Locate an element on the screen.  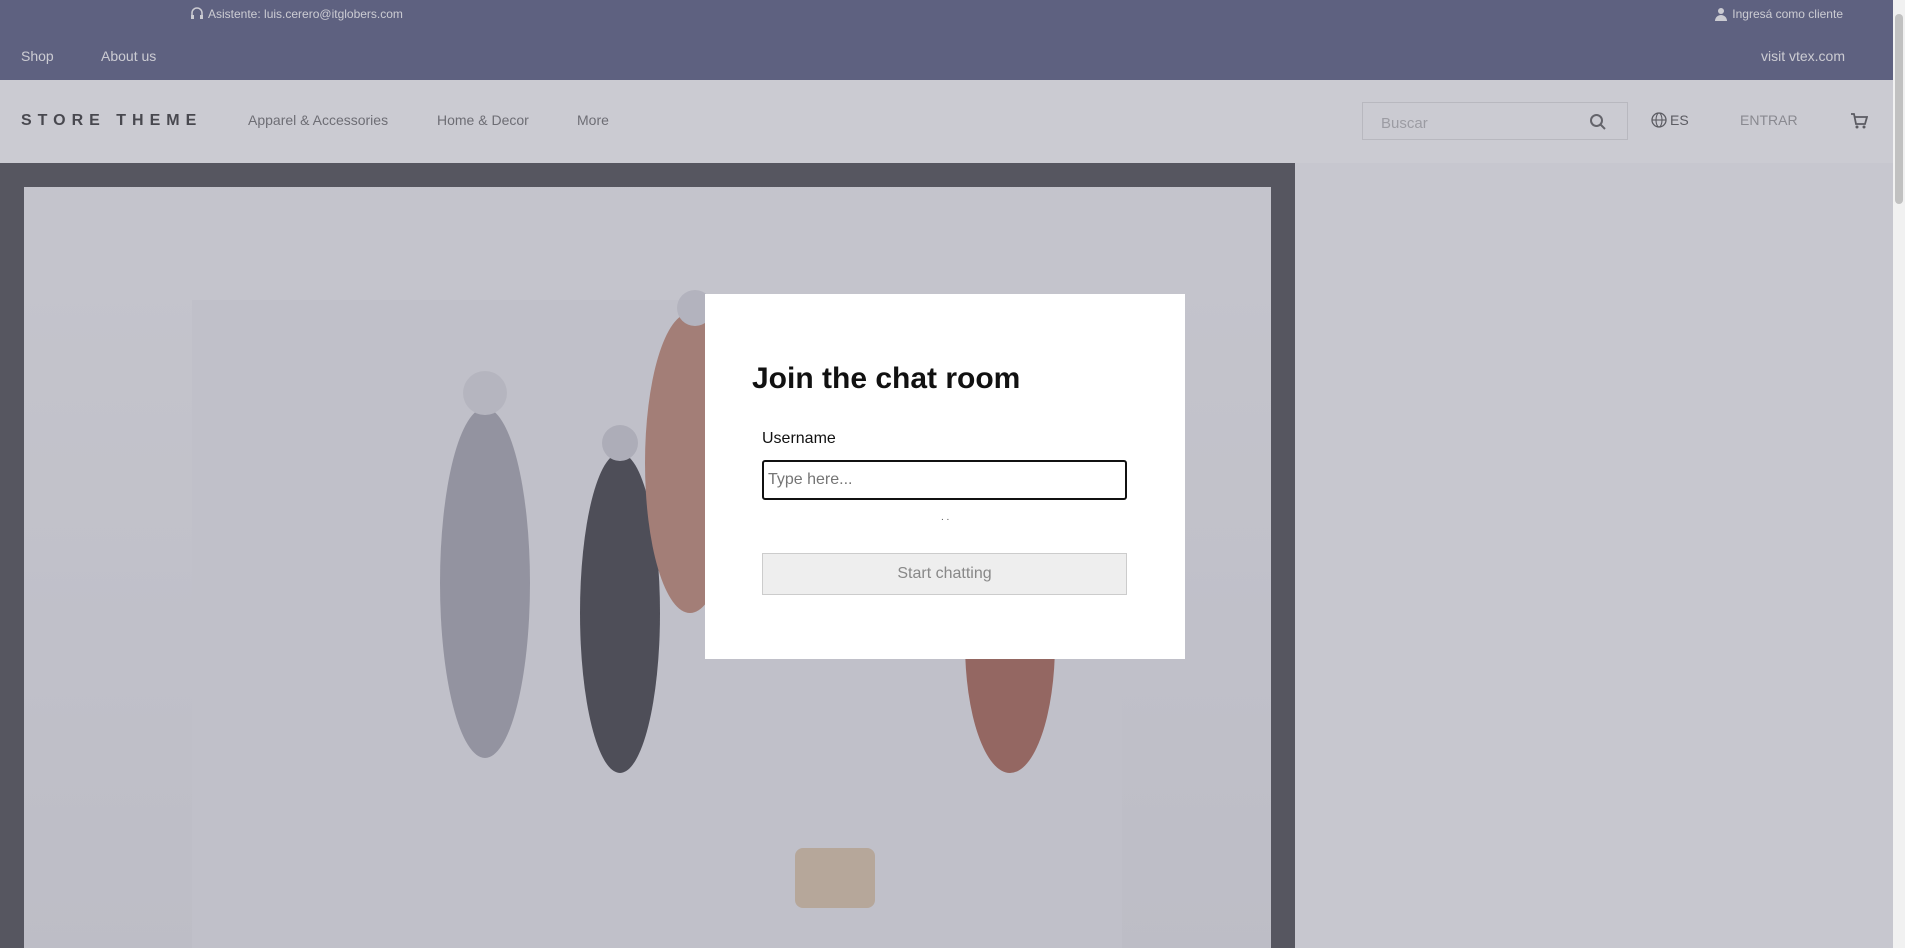
username-input is located at coordinates (944, 480).